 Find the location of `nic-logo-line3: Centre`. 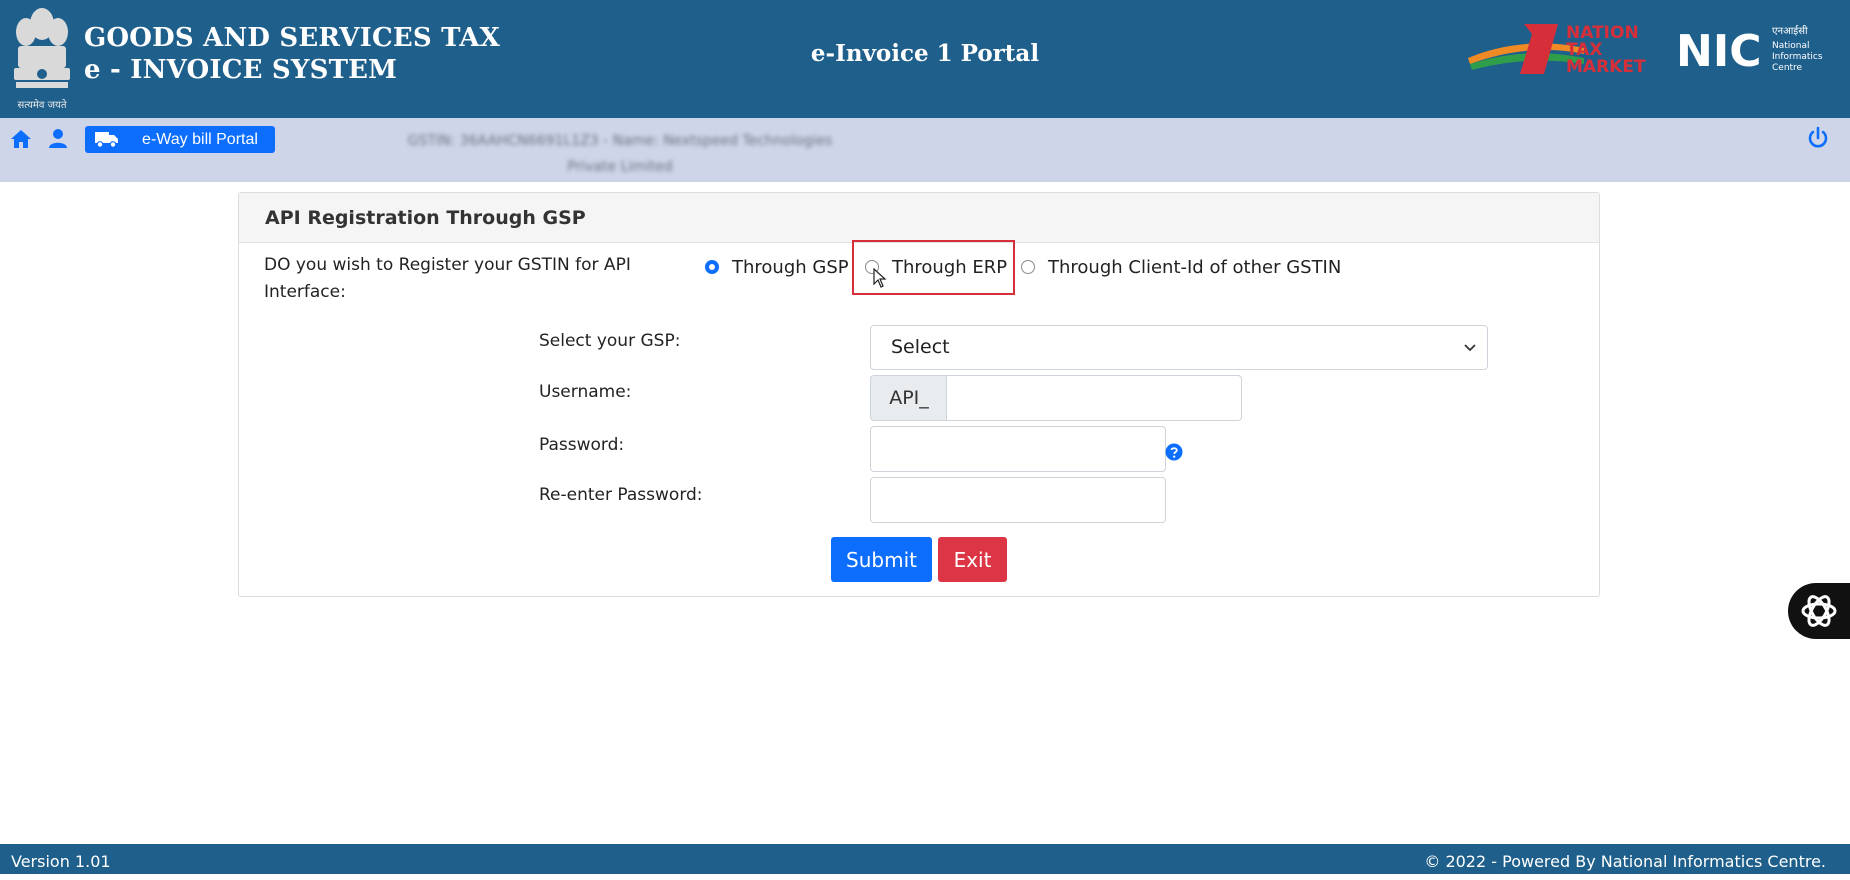

nic-logo-line3: Centre is located at coordinates (1787, 68).